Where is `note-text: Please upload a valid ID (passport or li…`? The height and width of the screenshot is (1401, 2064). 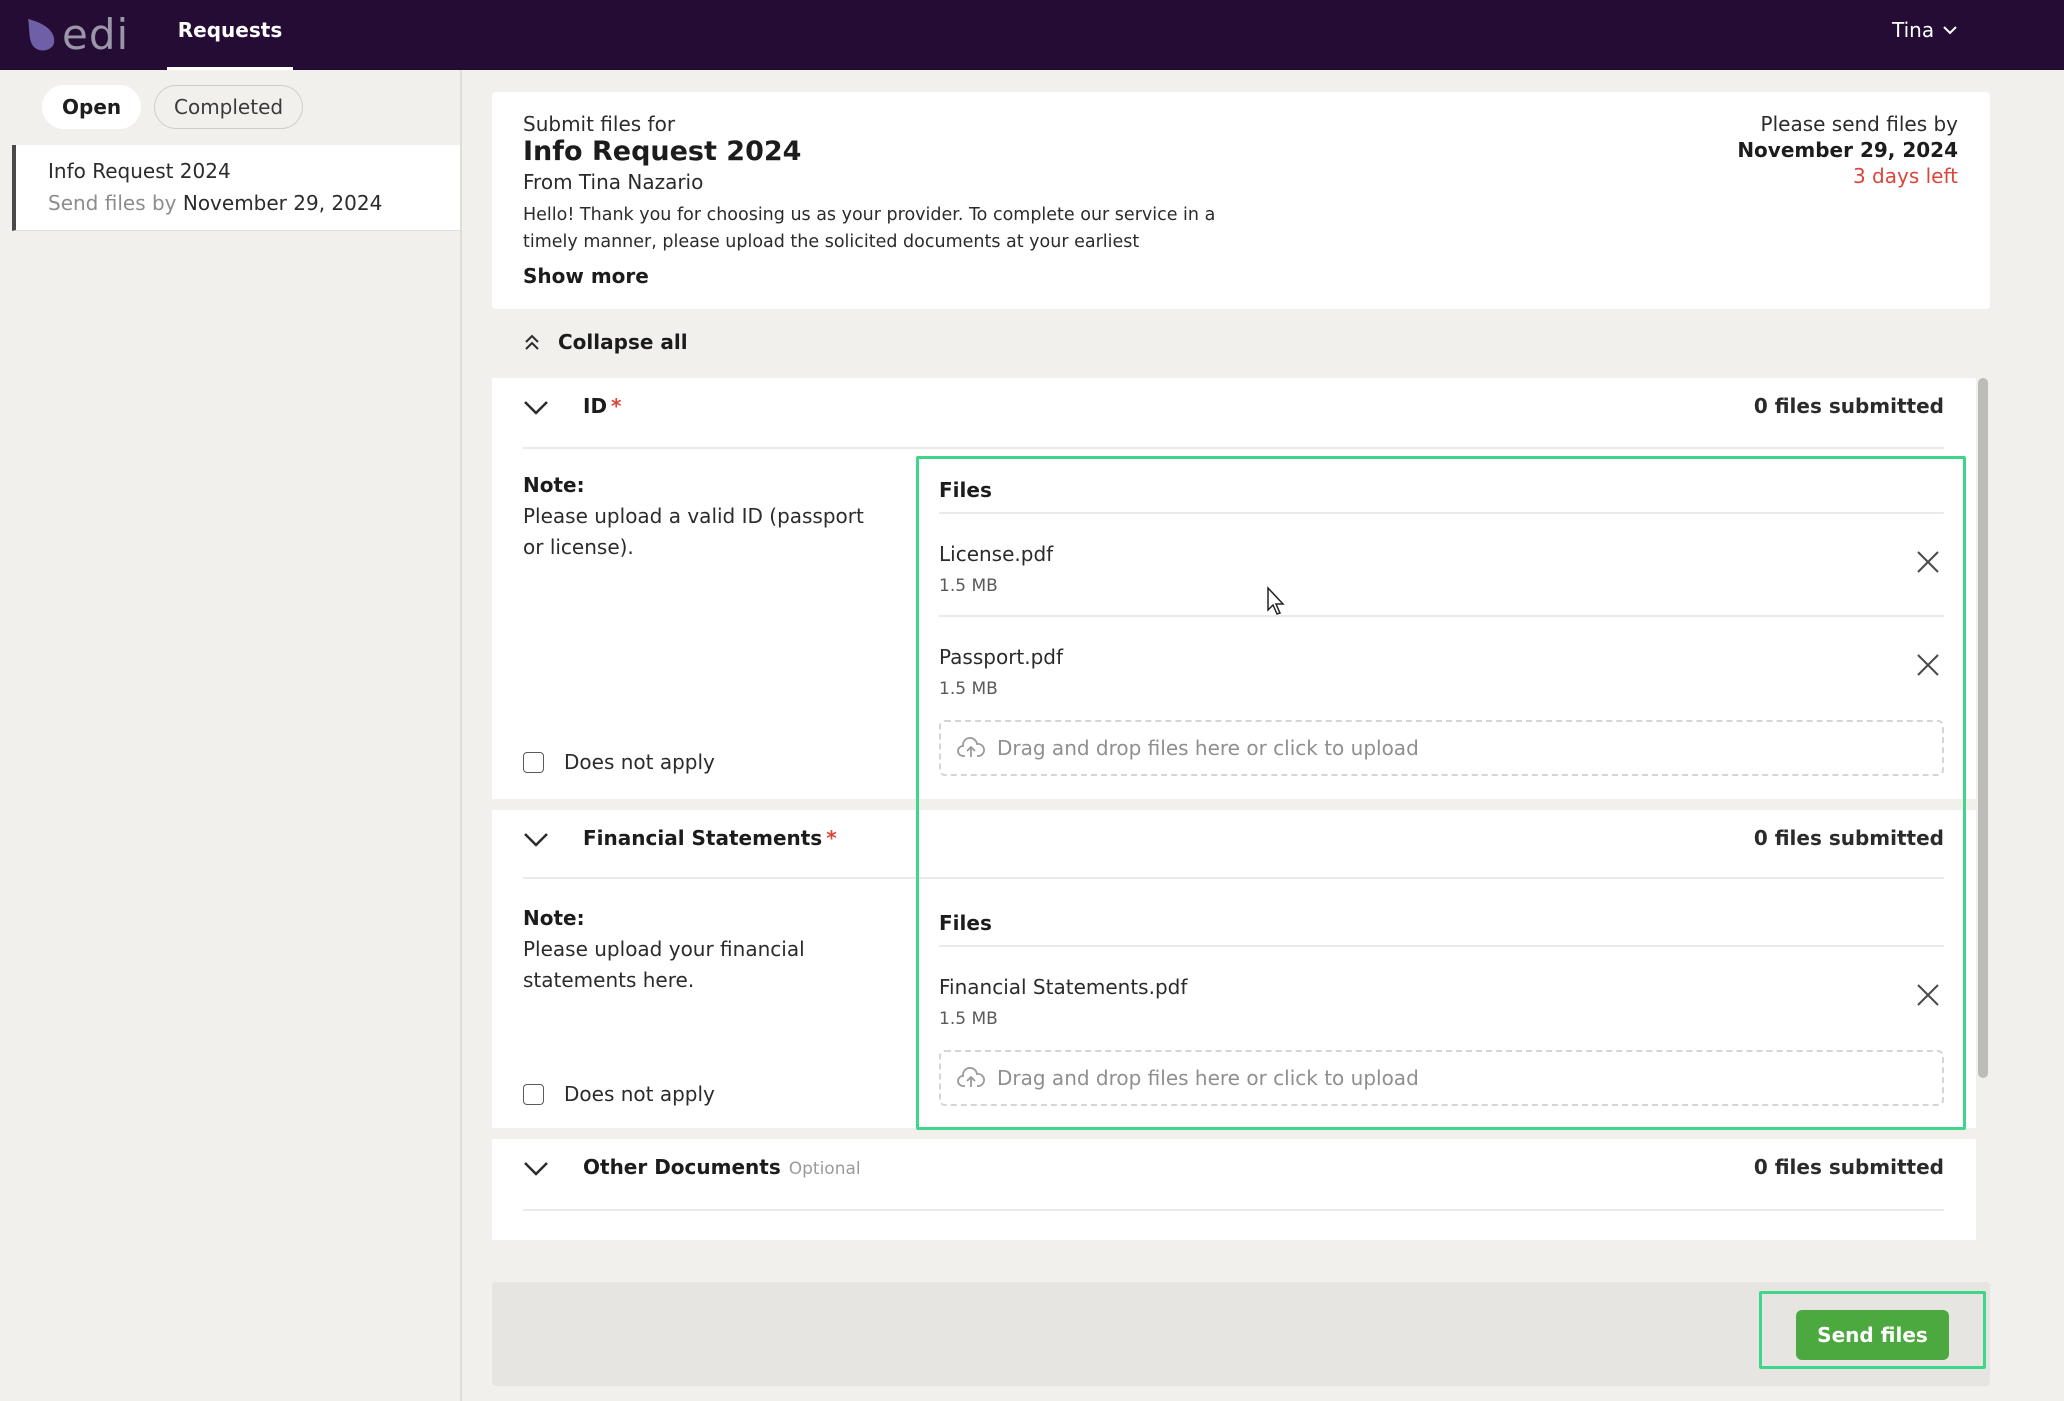
note-text: Please upload a valid ID (passport or li… is located at coordinates (693, 531).